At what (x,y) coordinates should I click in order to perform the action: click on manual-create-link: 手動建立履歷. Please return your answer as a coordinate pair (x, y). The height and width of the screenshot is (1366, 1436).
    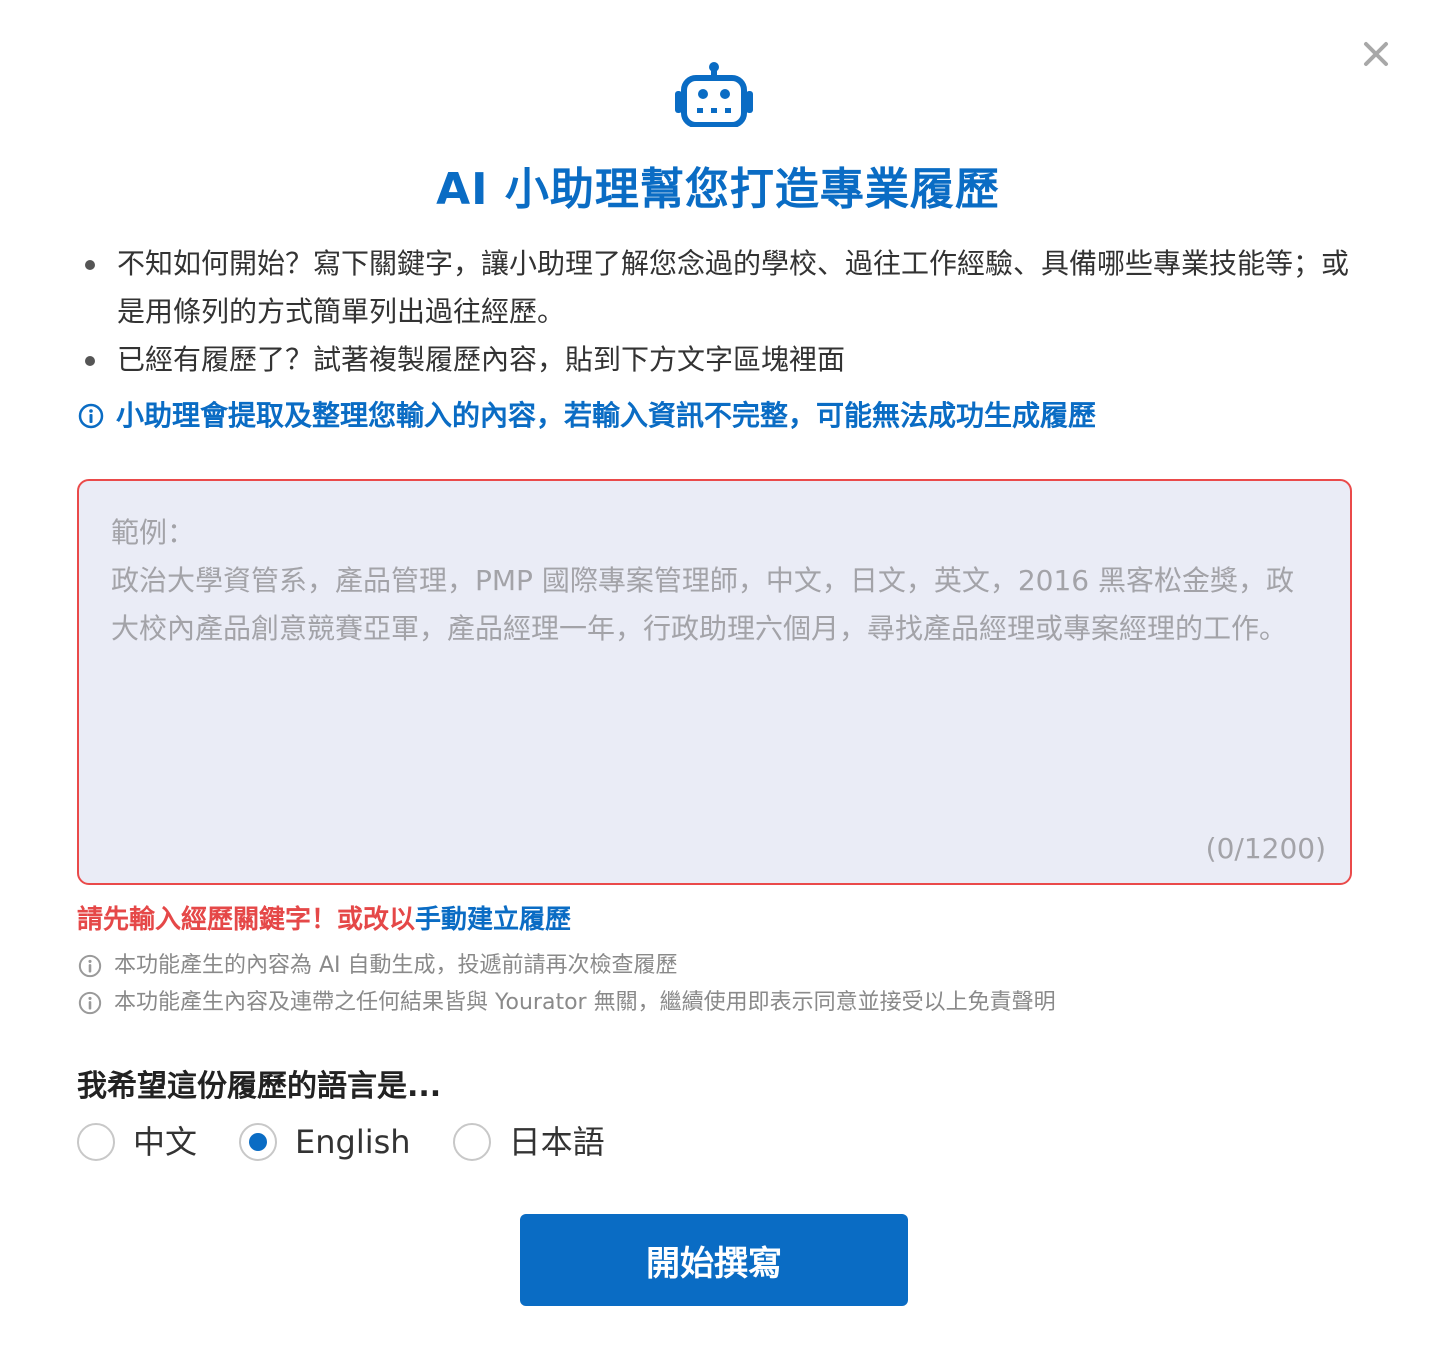
    Looking at the image, I should click on (493, 920).